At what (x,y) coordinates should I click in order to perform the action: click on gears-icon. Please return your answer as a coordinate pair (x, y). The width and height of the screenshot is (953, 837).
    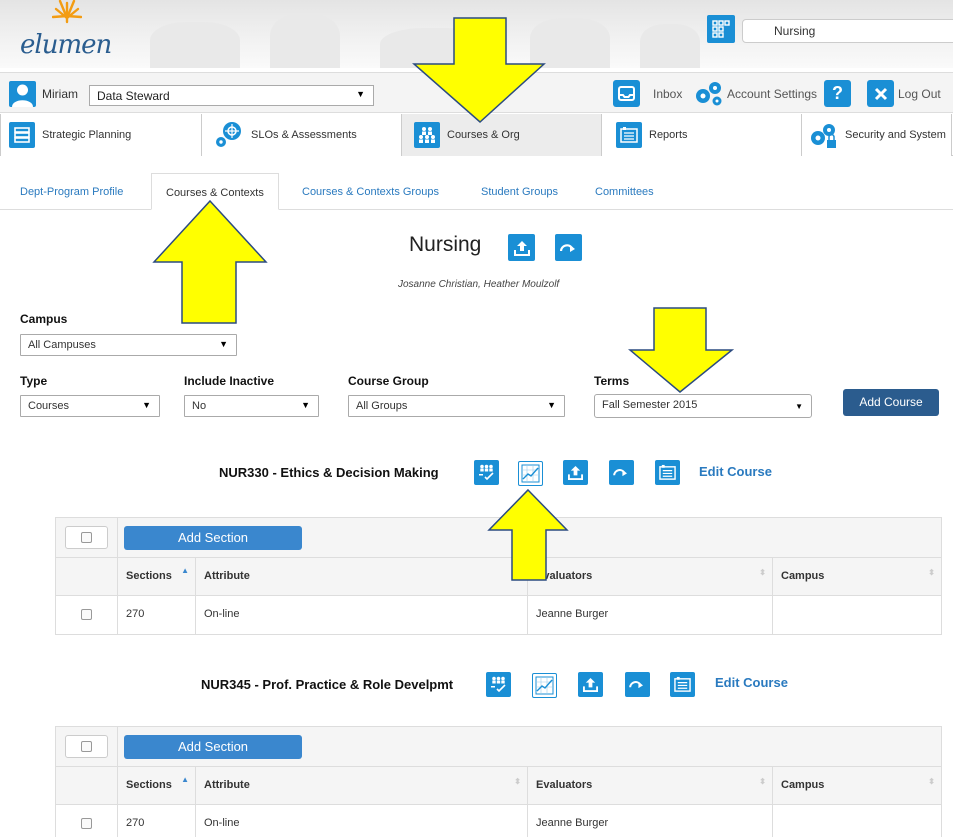
    Looking at the image, I should click on (709, 93).